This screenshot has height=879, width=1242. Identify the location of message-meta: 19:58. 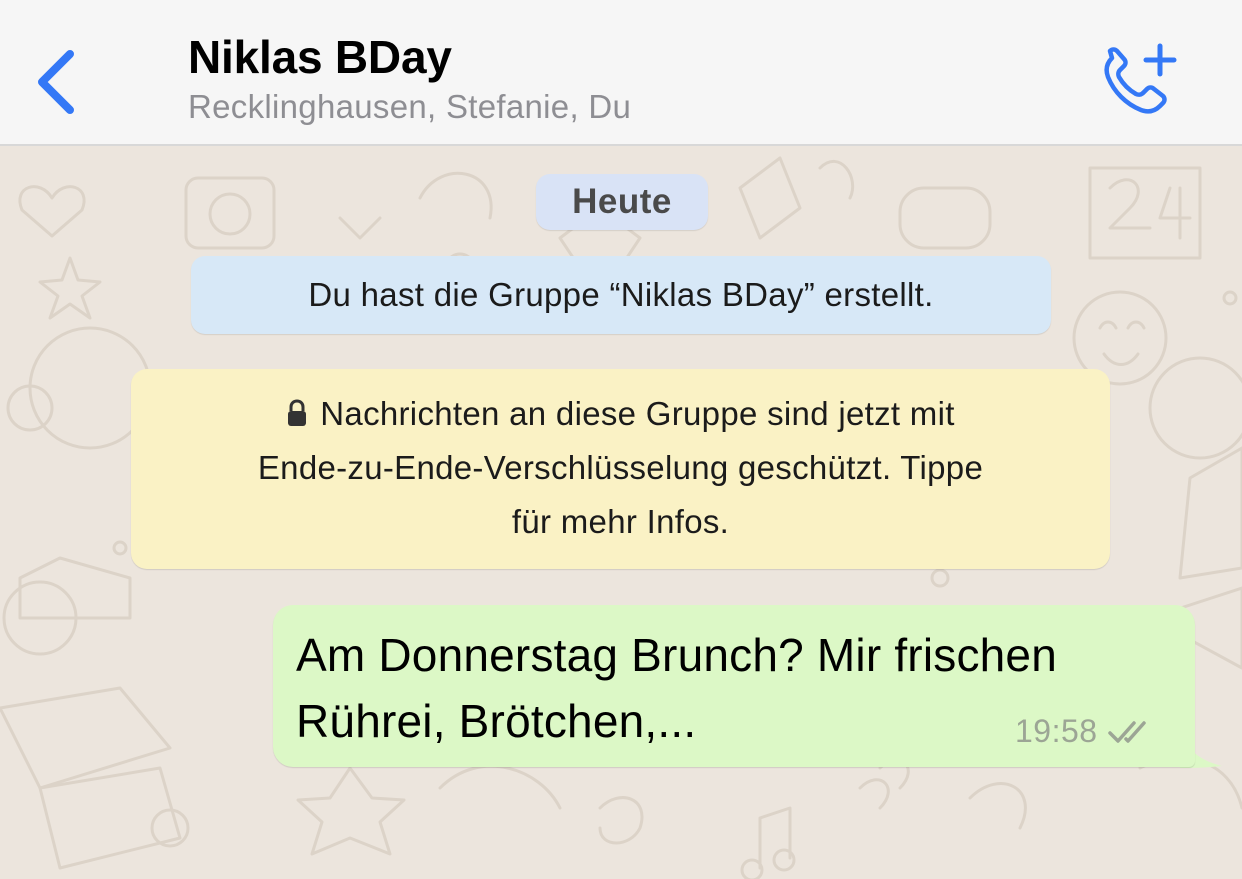
(1084, 731).